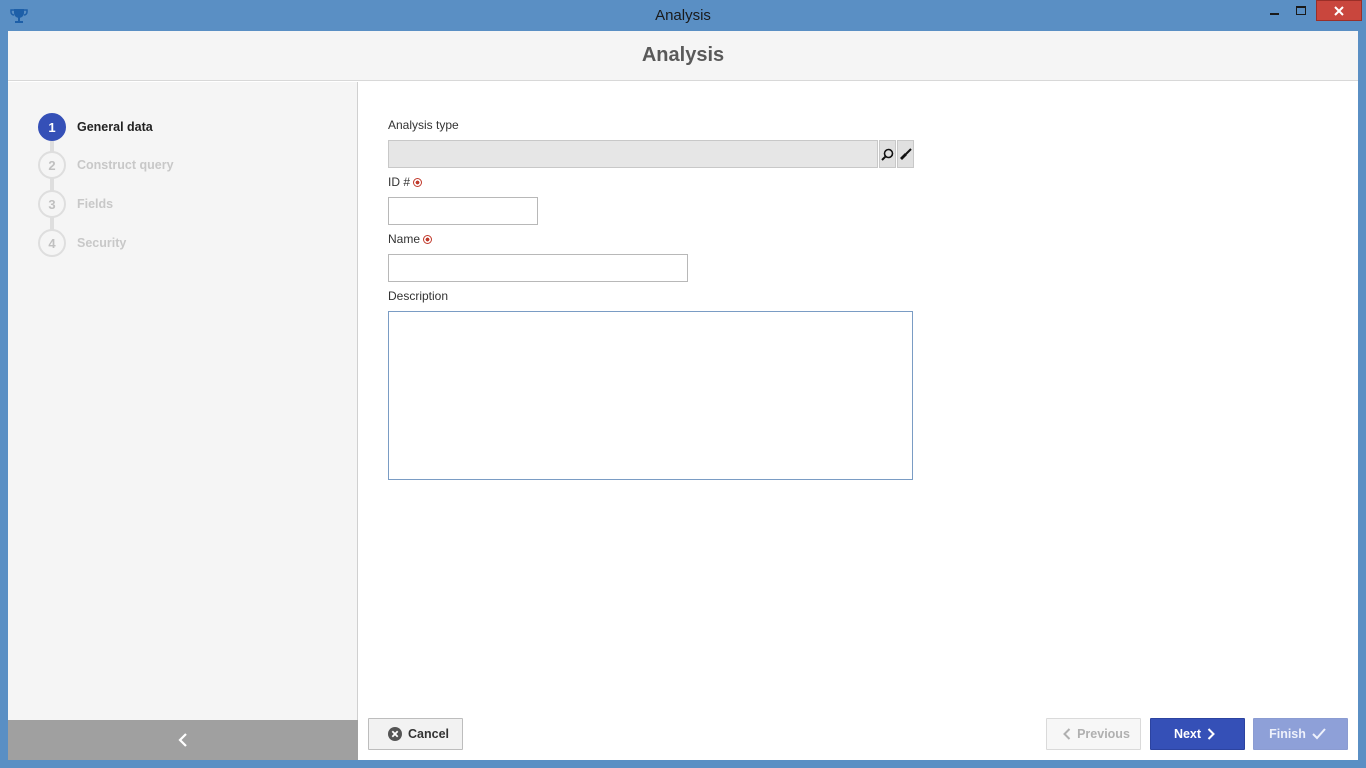  What do you see at coordinates (1211, 734) in the screenshot?
I see `chevron-right-icon` at bounding box center [1211, 734].